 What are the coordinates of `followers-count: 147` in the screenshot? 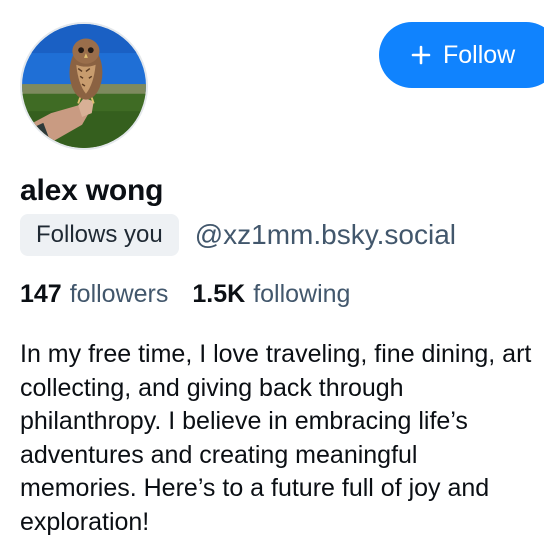 It's located at (41, 294).